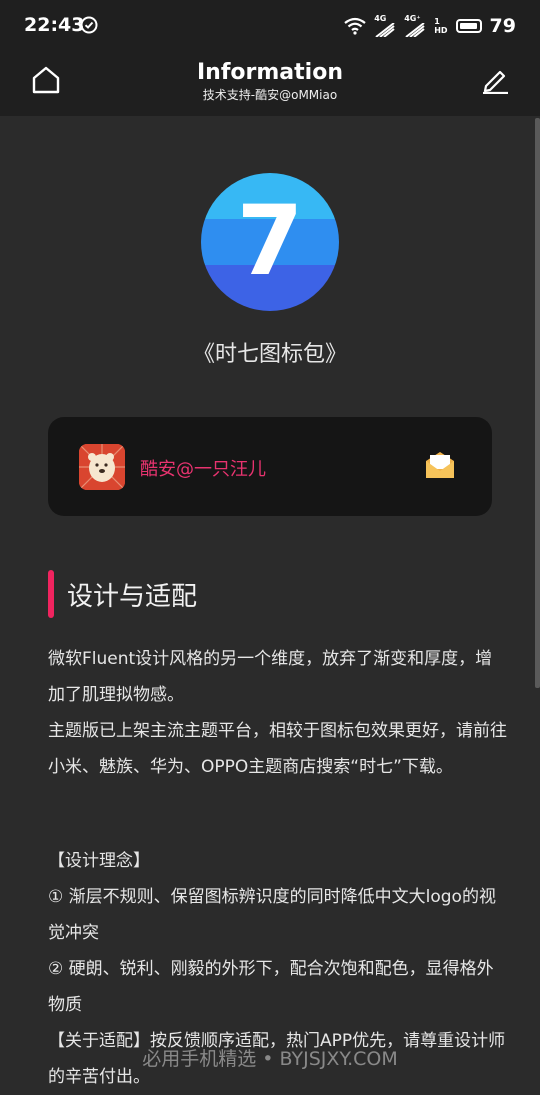 This screenshot has width=540, height=1095. I want to click on battery-level: 79, so click(502, 25).